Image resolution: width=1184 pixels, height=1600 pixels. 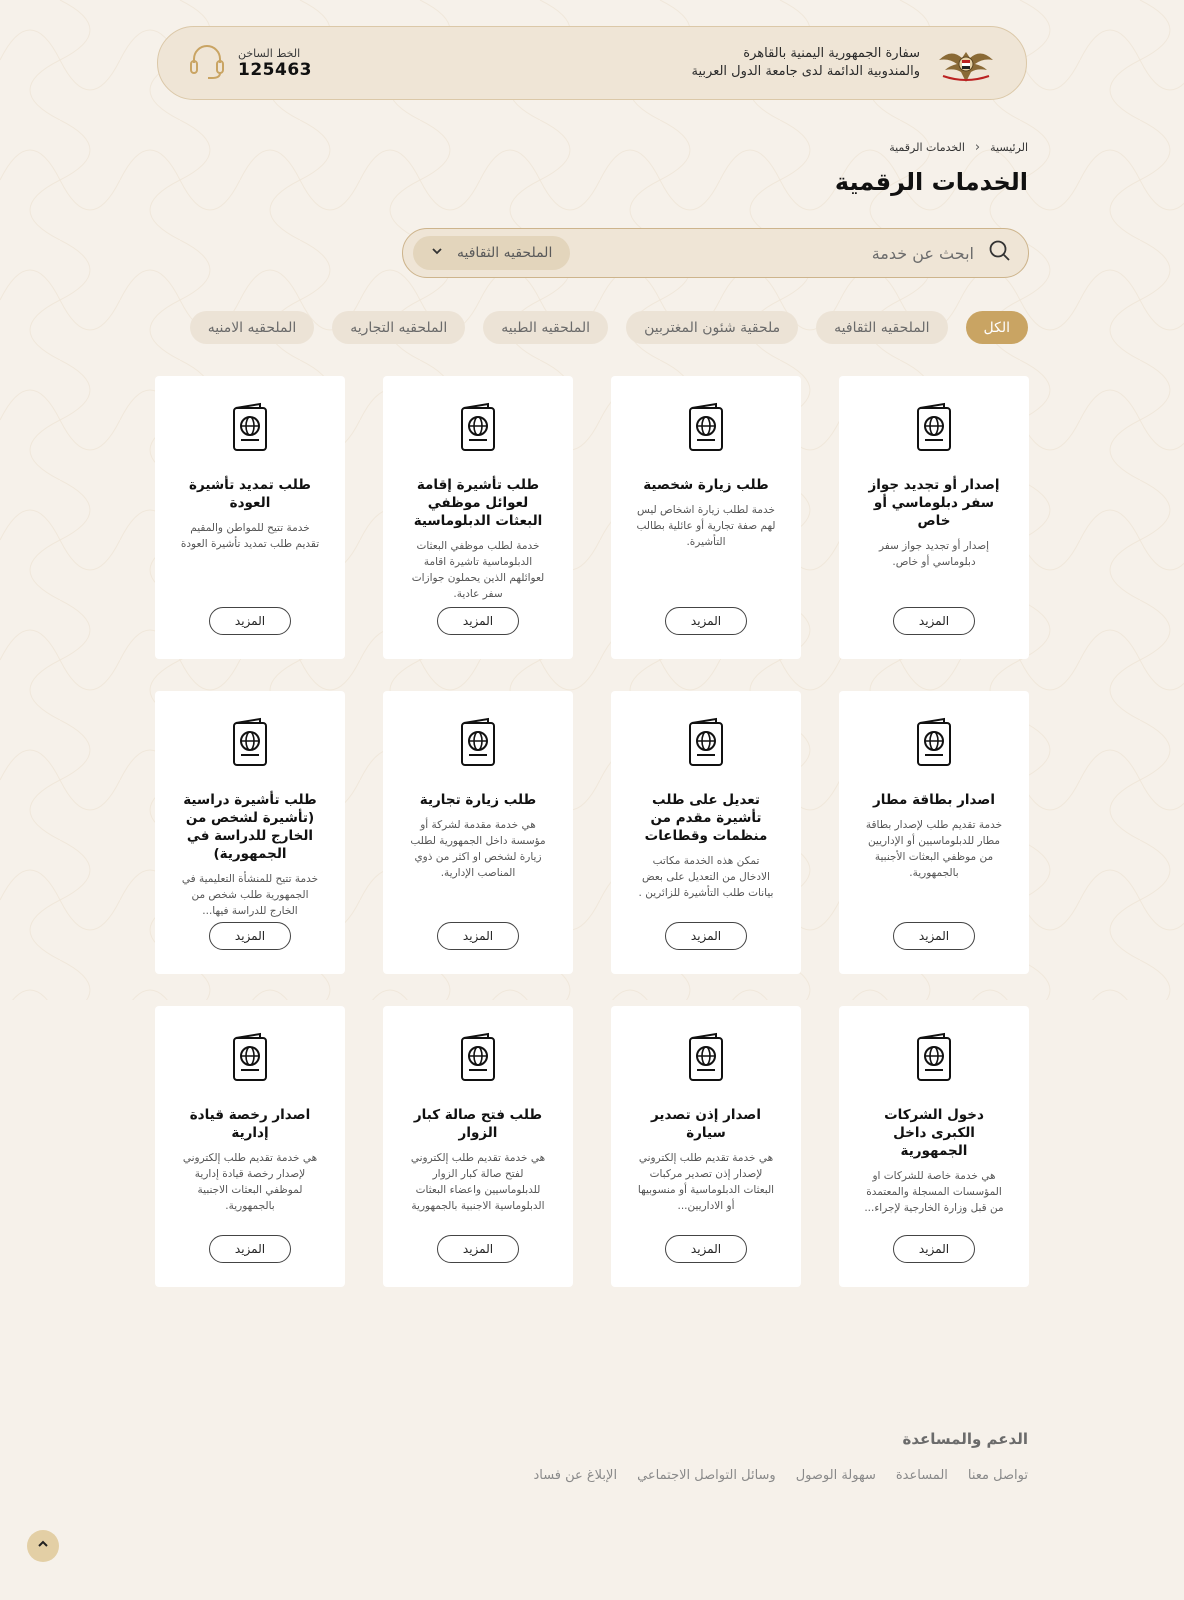 I want to click on filter-chip-security: الملحقيه الامنيه, so click(x=252, y=327).